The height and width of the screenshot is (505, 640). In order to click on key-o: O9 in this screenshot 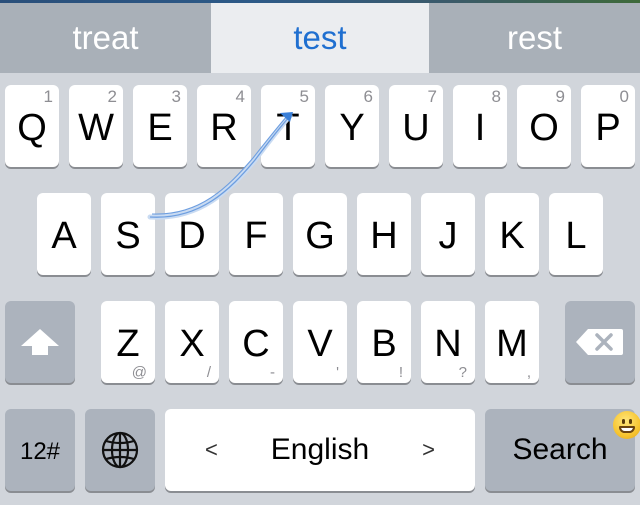, I will do `click(544, 126)`.